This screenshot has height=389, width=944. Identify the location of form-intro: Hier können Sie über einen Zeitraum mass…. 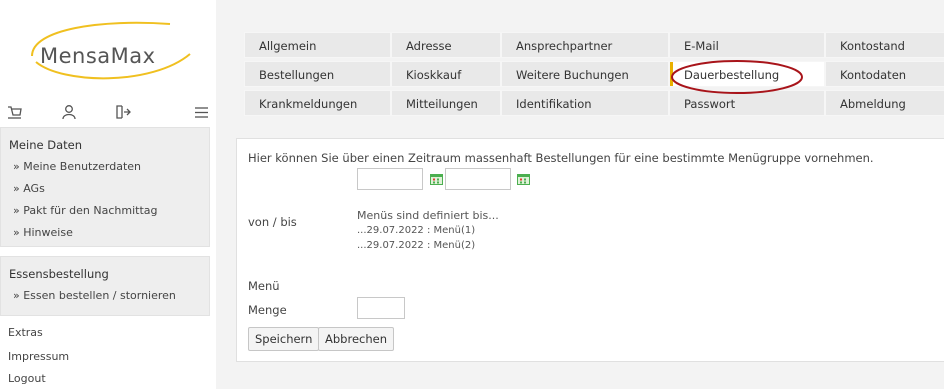
(561, 158).